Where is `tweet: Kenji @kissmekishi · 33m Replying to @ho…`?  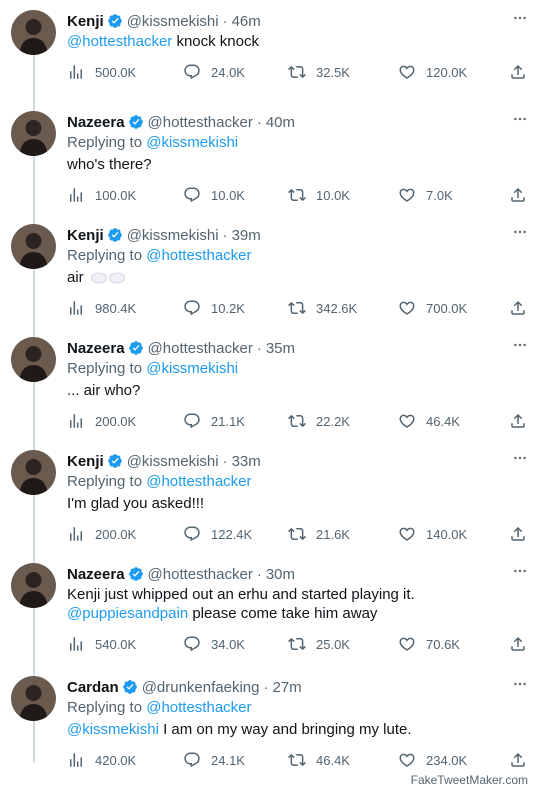
tweet: Kenji @kissmekishi · 33m Replying to @ho… is located at coordinates (270, 496).